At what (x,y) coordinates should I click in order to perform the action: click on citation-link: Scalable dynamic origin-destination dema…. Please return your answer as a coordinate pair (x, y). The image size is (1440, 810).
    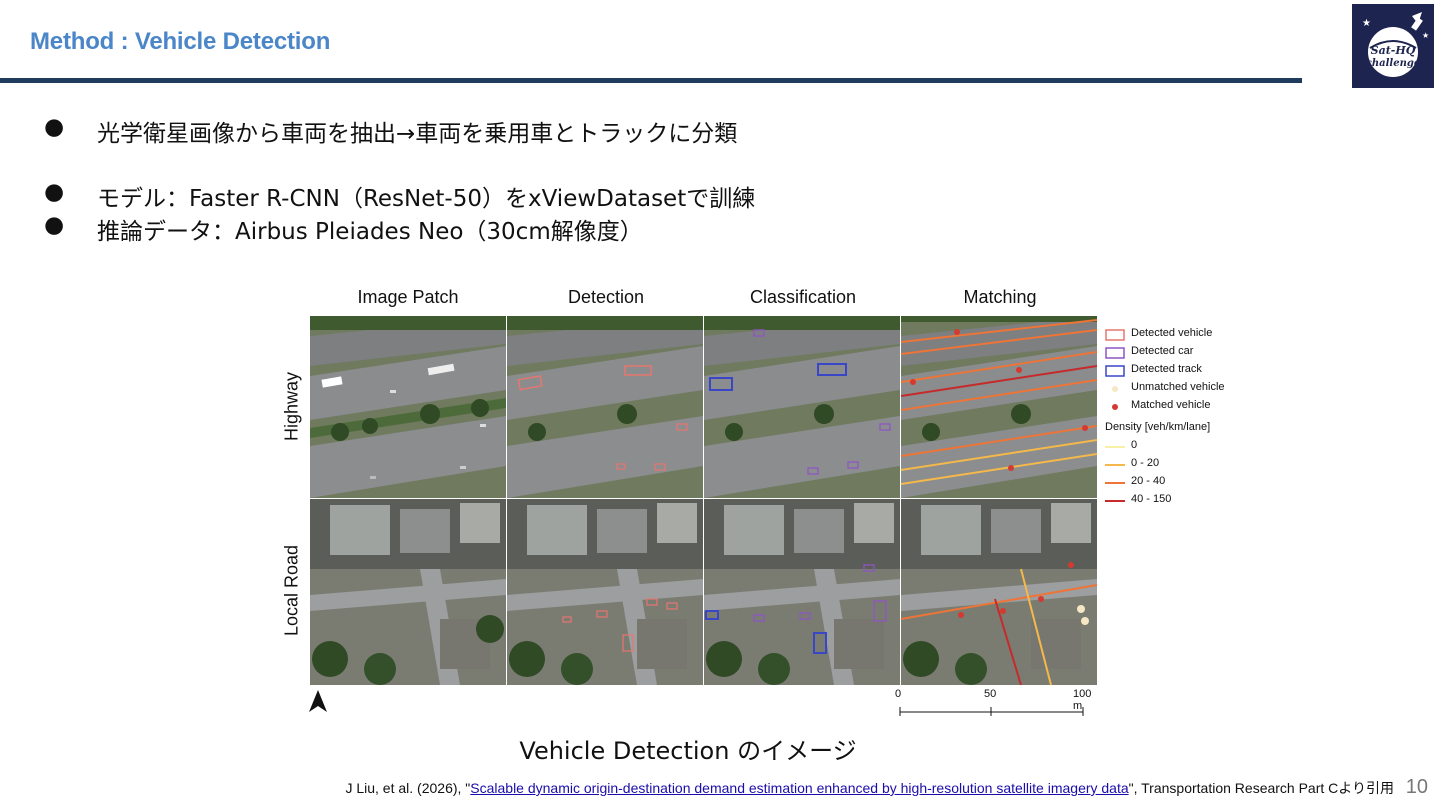
    Looking at the image, I should click on (799, 788).